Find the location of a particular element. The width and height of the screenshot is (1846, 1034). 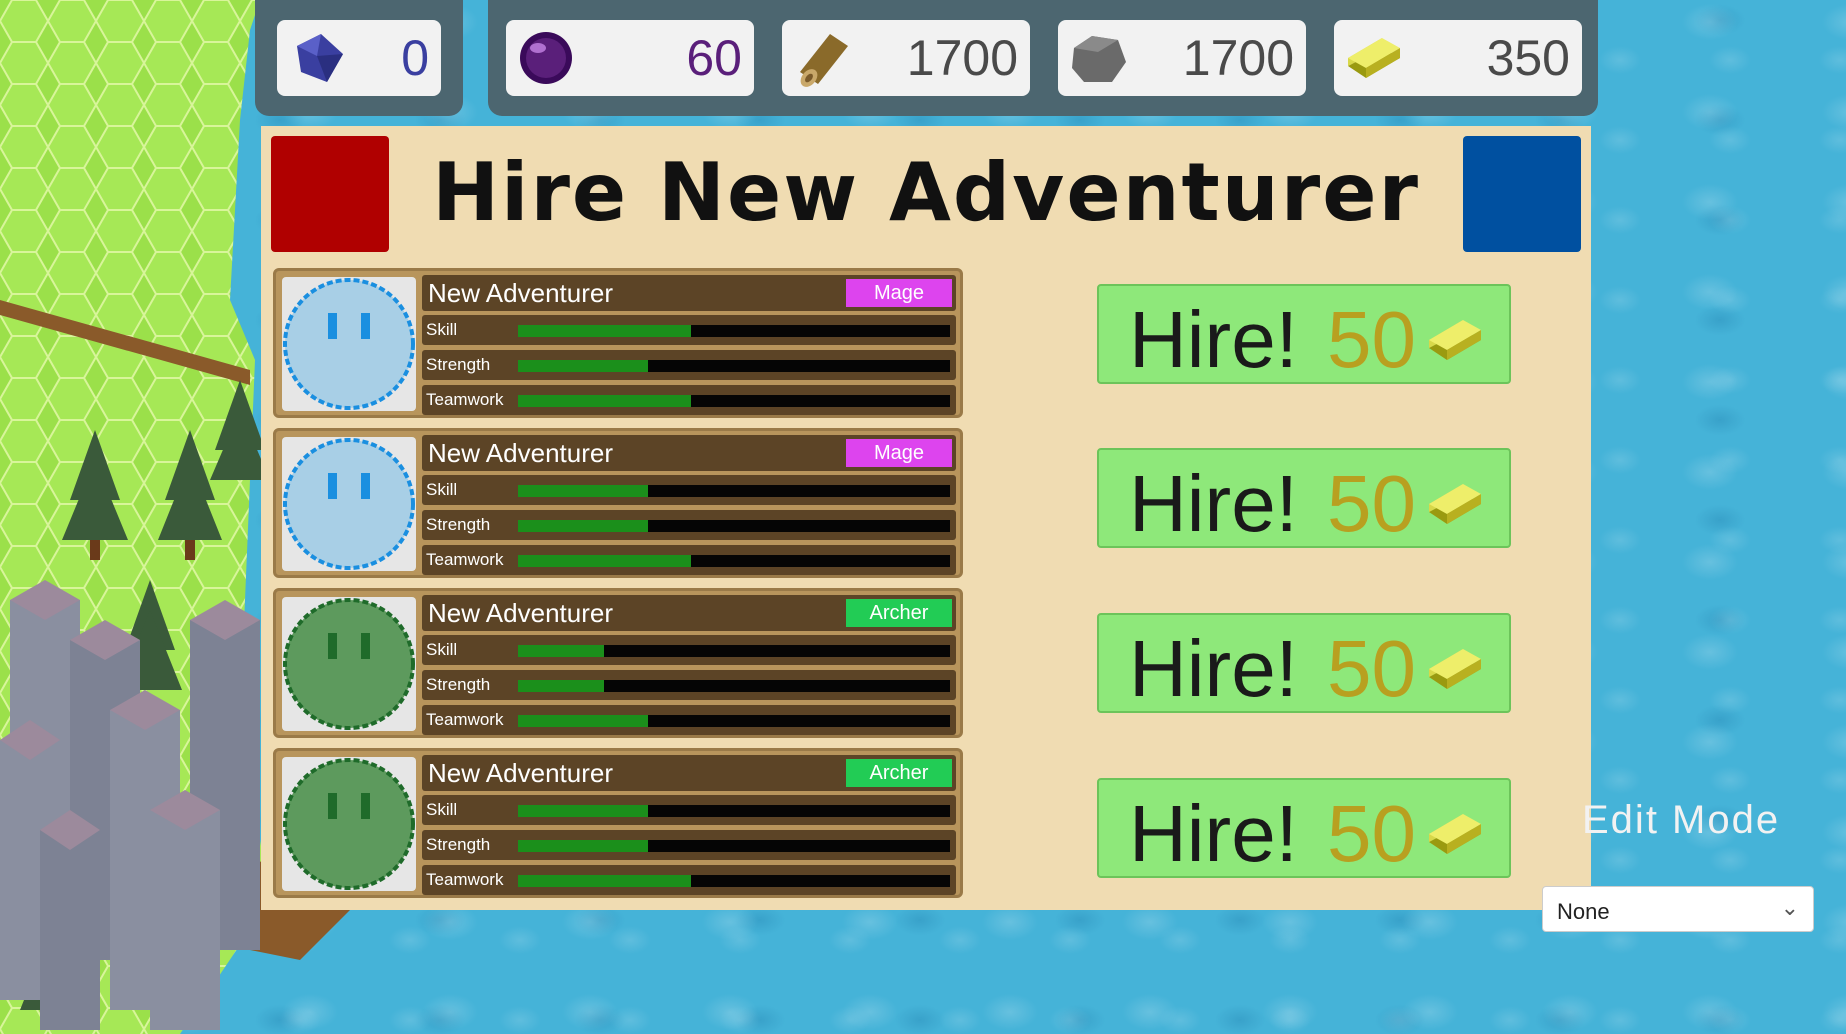

crystal-count: 0 is located at coordinates (415, 58).